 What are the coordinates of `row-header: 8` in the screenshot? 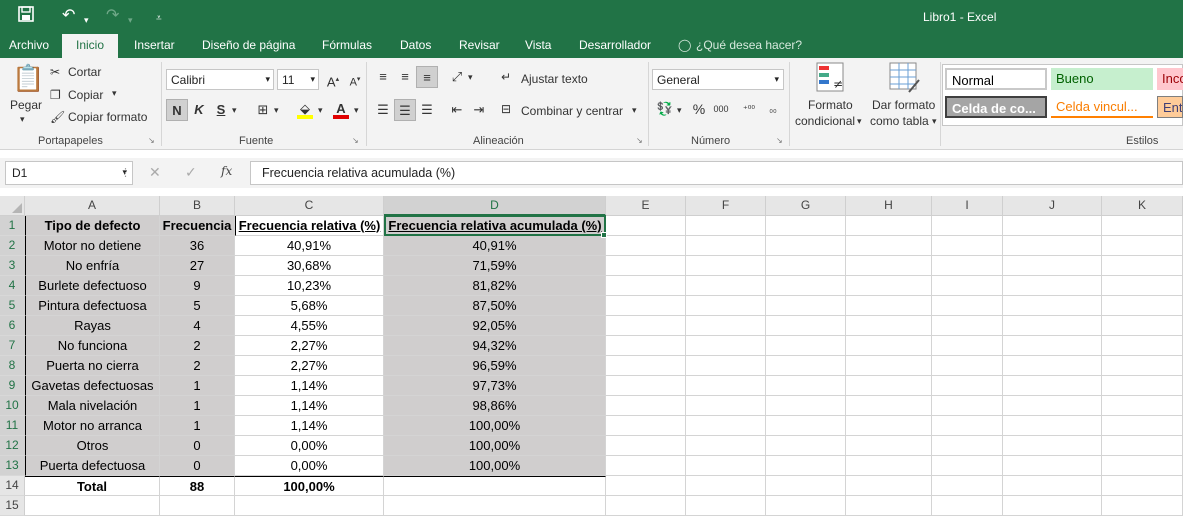 It's located at (12, 366).